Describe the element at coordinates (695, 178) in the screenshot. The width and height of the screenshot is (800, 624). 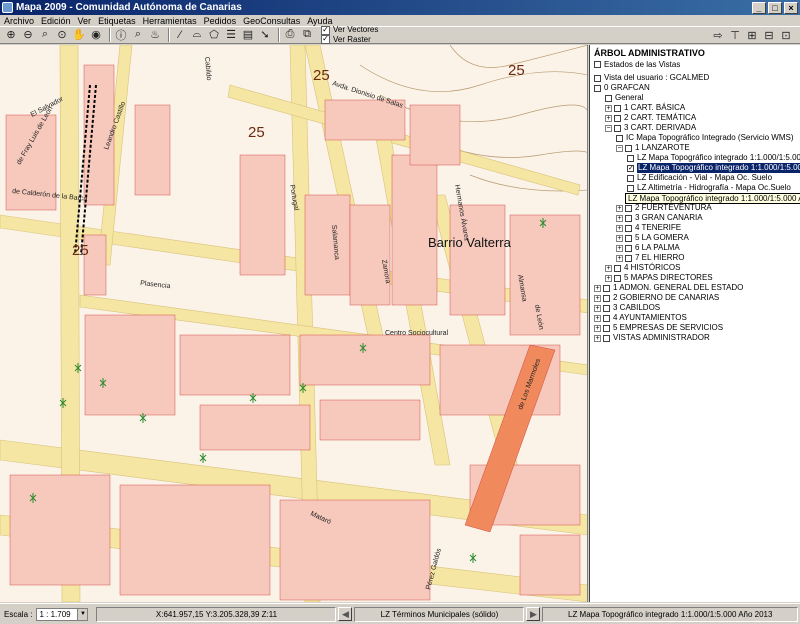
I see `tree-item: LZ Edificación - Vial - Mapa Oc. Suelo` at that location.